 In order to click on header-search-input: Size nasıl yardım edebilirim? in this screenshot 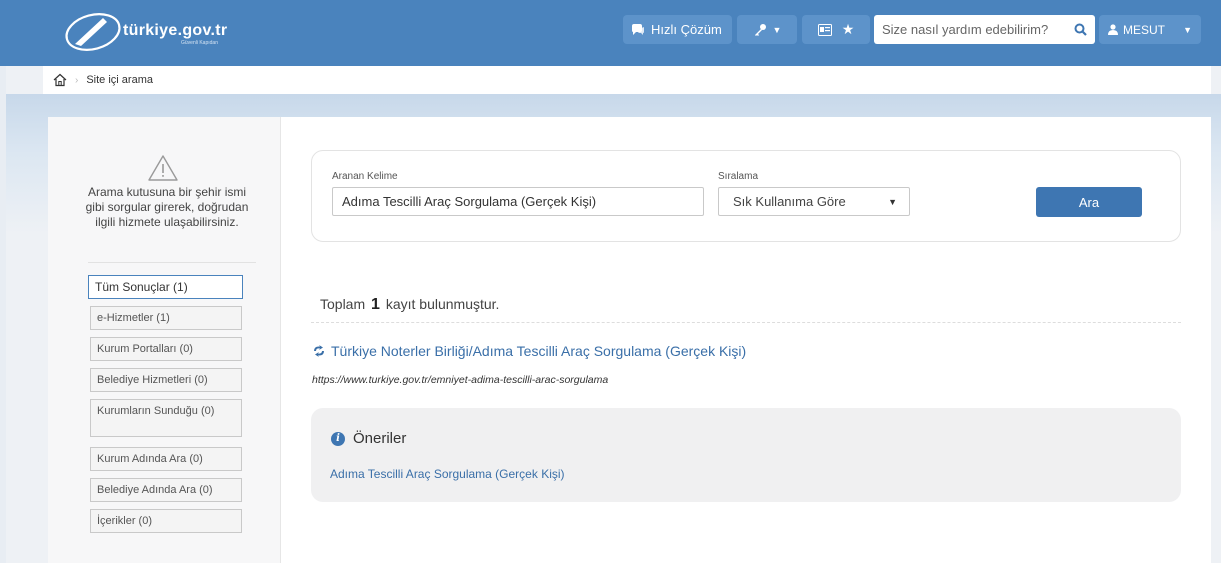, I will do `click(984, 29)`.